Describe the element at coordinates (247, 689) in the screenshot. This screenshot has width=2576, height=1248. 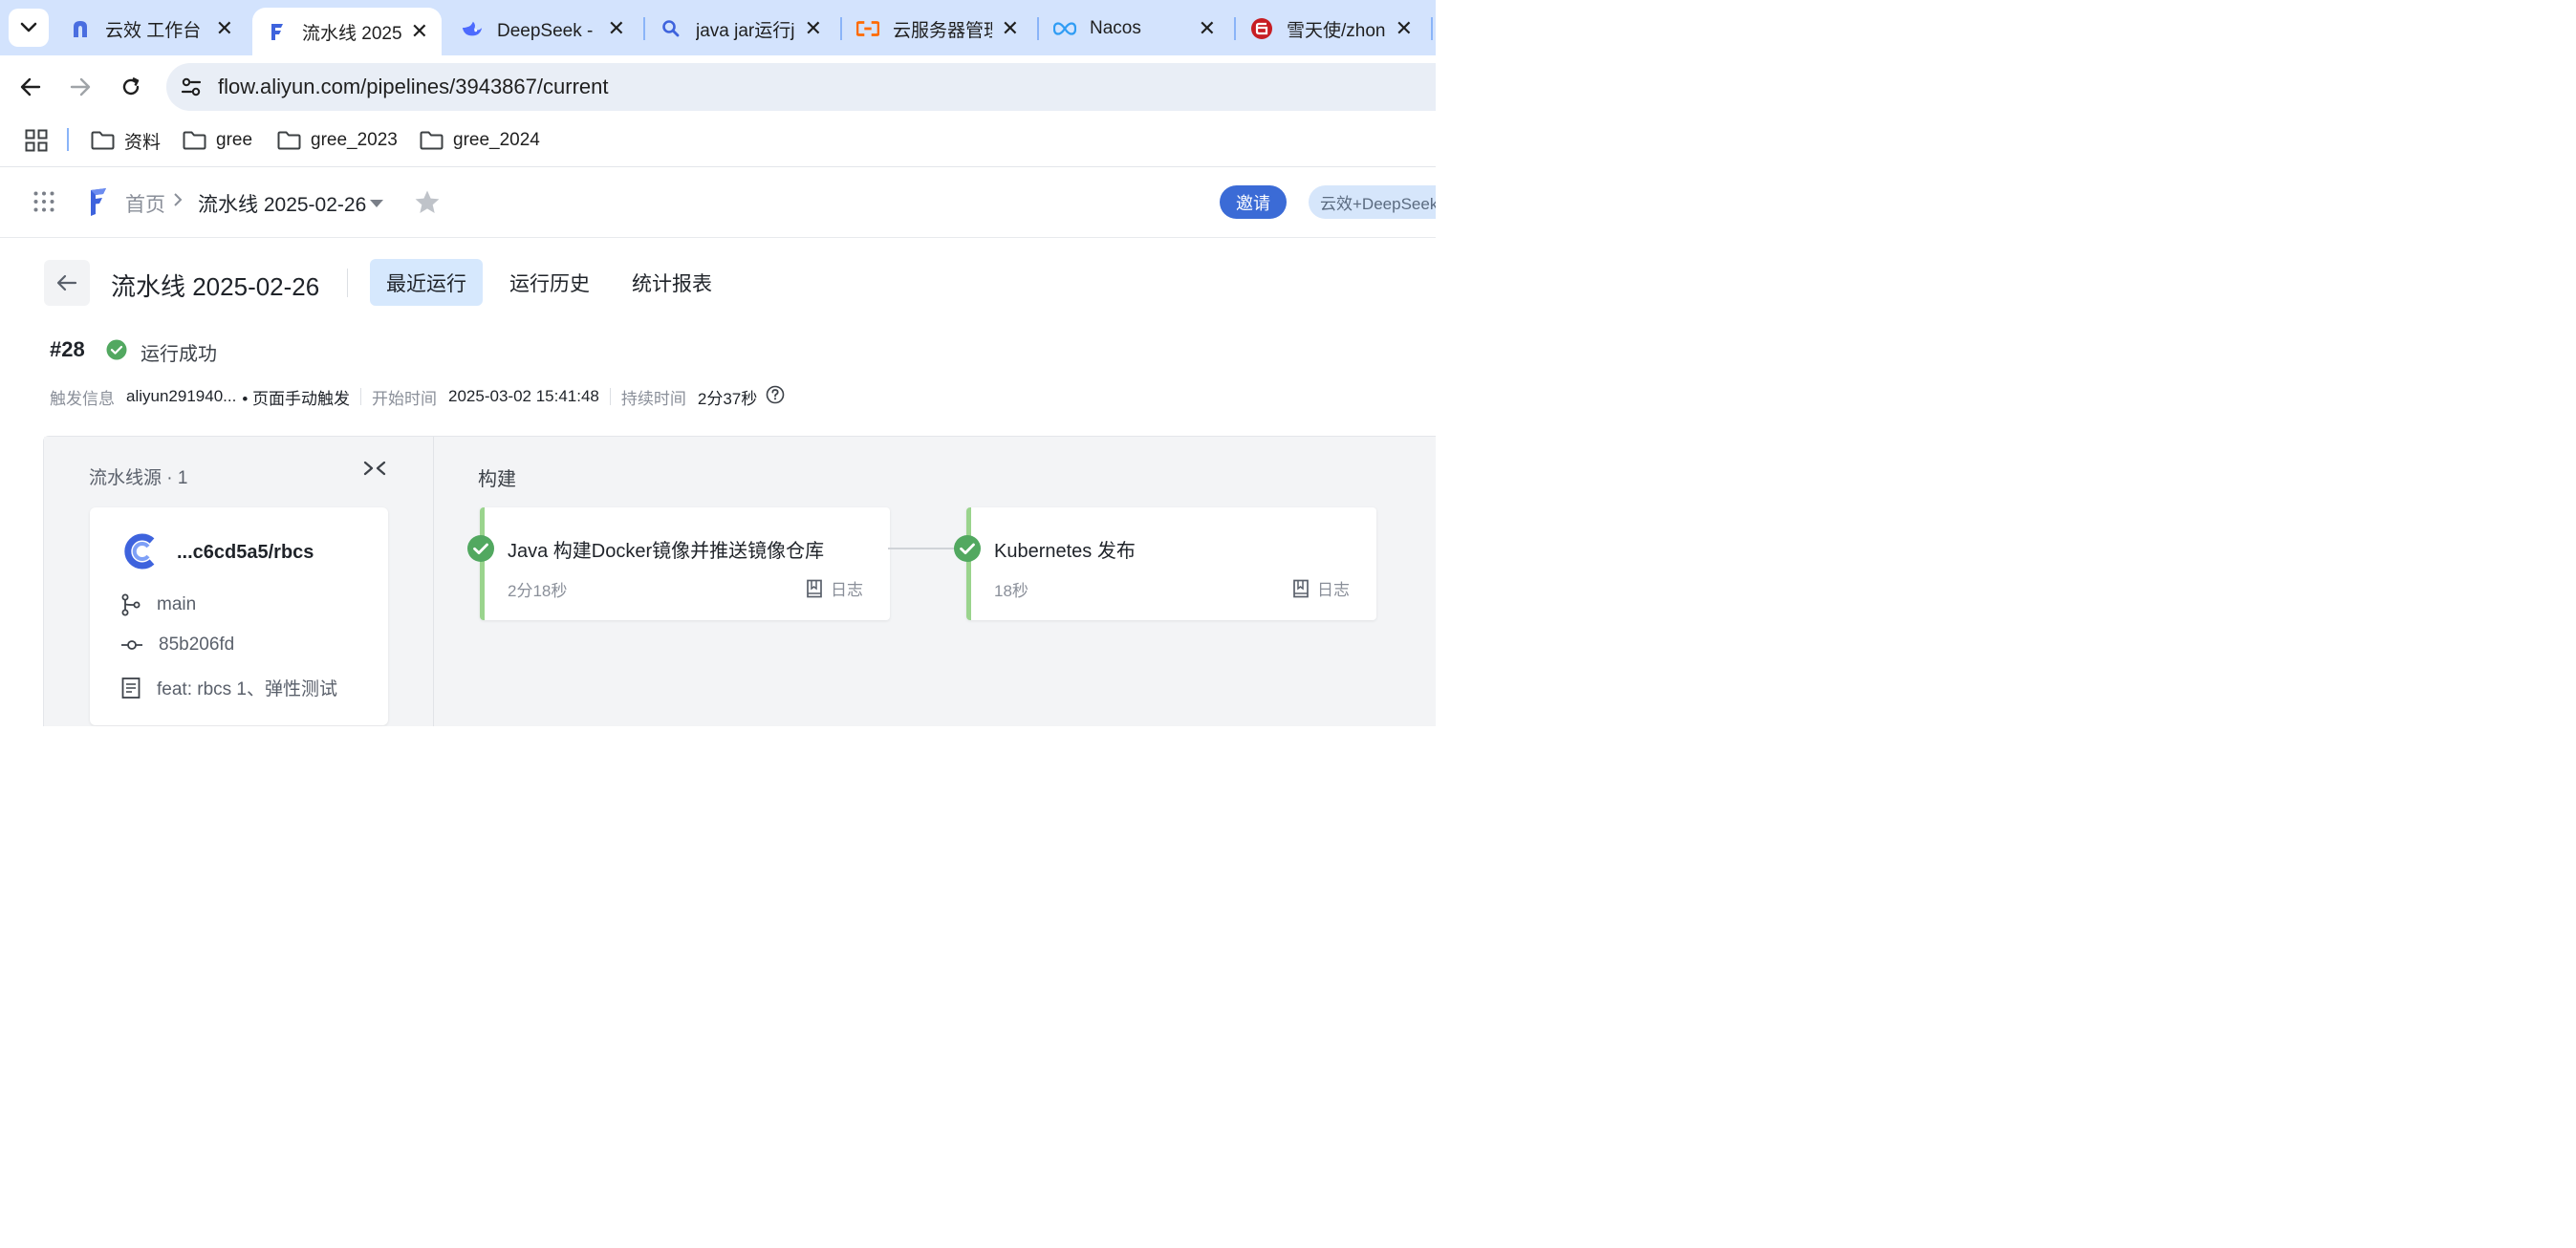
I see `commit-message: feat: rbcs 1、弹性测试` at that location.